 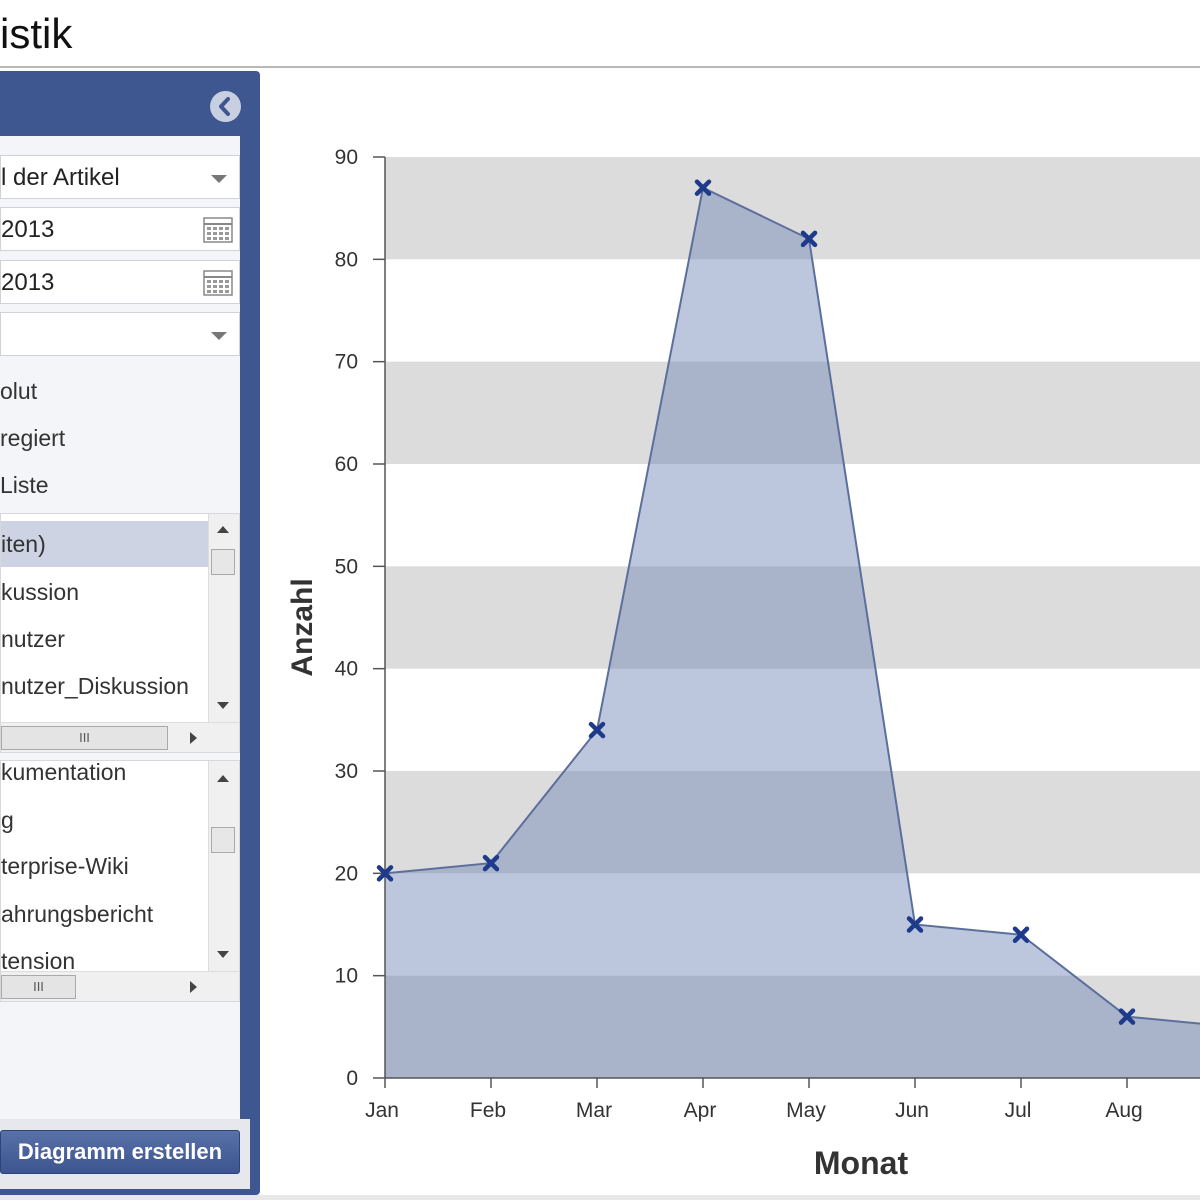 I want to click on list-item: iten), so click(x=104, y=544).